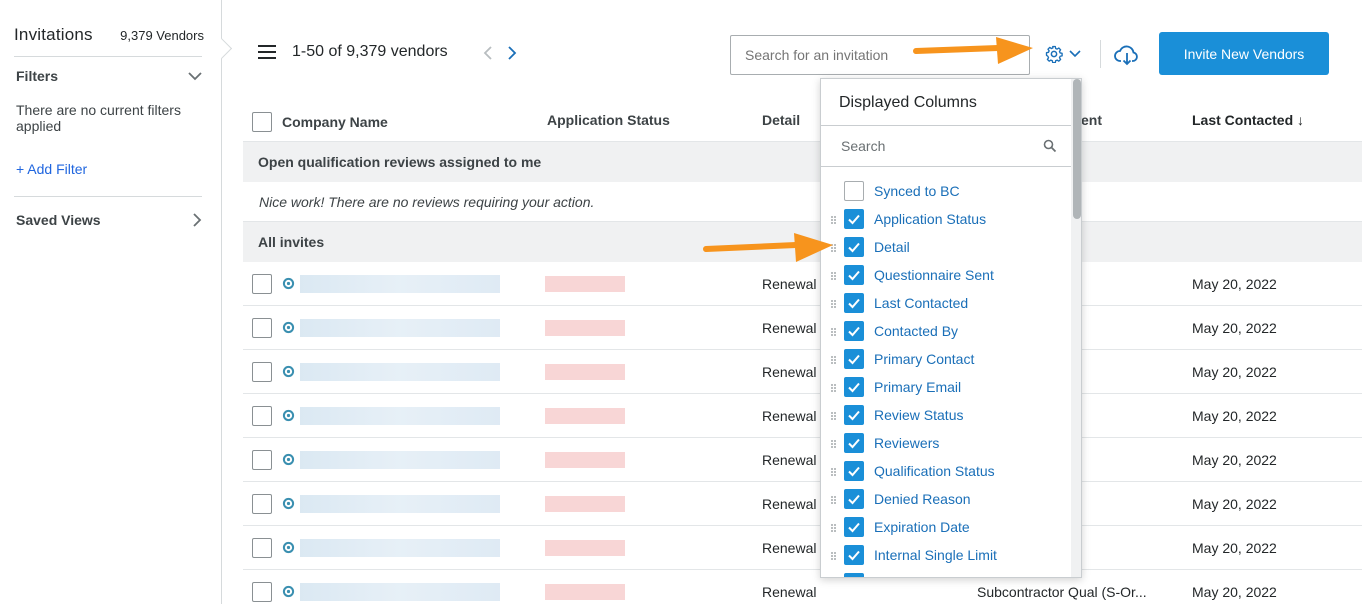 The width and height of the screenshot is (1362, 604). What do you see at coordinates (946, 529) in the screenshot?
I see `column-option: Expiration Date` at bounding box center [946, 529].